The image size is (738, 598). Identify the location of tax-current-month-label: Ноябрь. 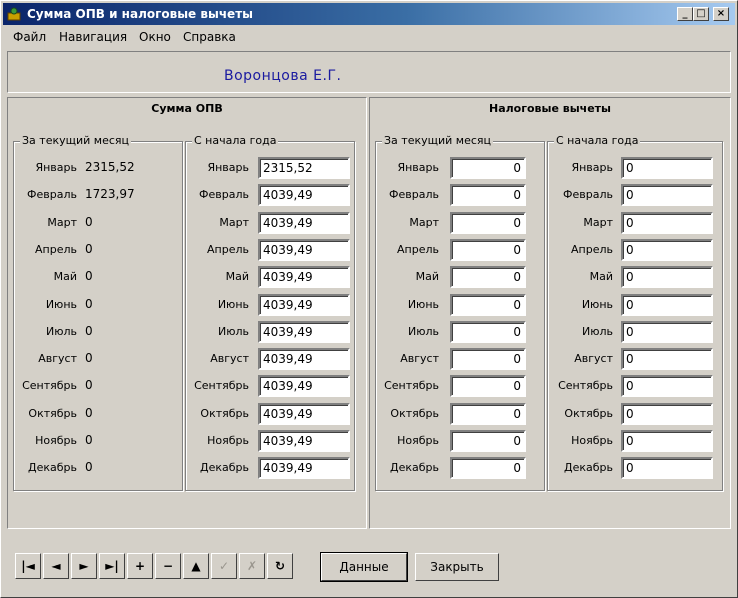
(418, 440).